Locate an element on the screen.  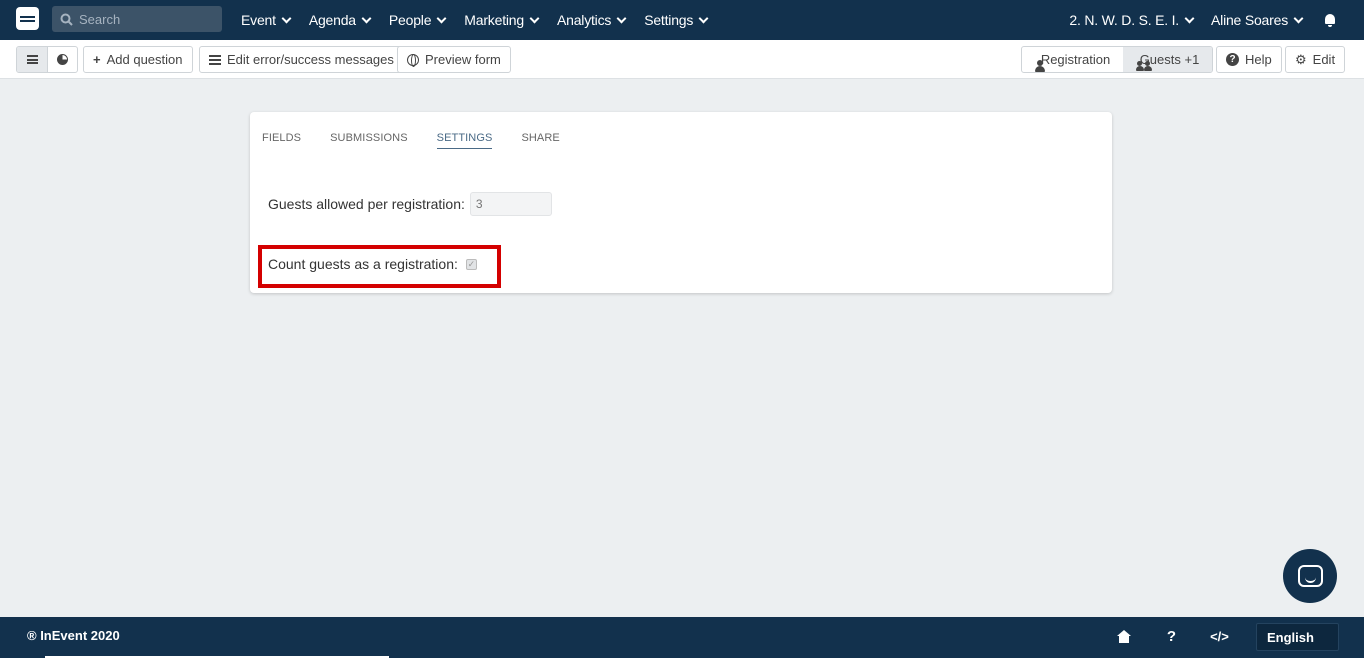
guests-allowed-row: Guests allowed per registration: is located at coordinates (410, 204).